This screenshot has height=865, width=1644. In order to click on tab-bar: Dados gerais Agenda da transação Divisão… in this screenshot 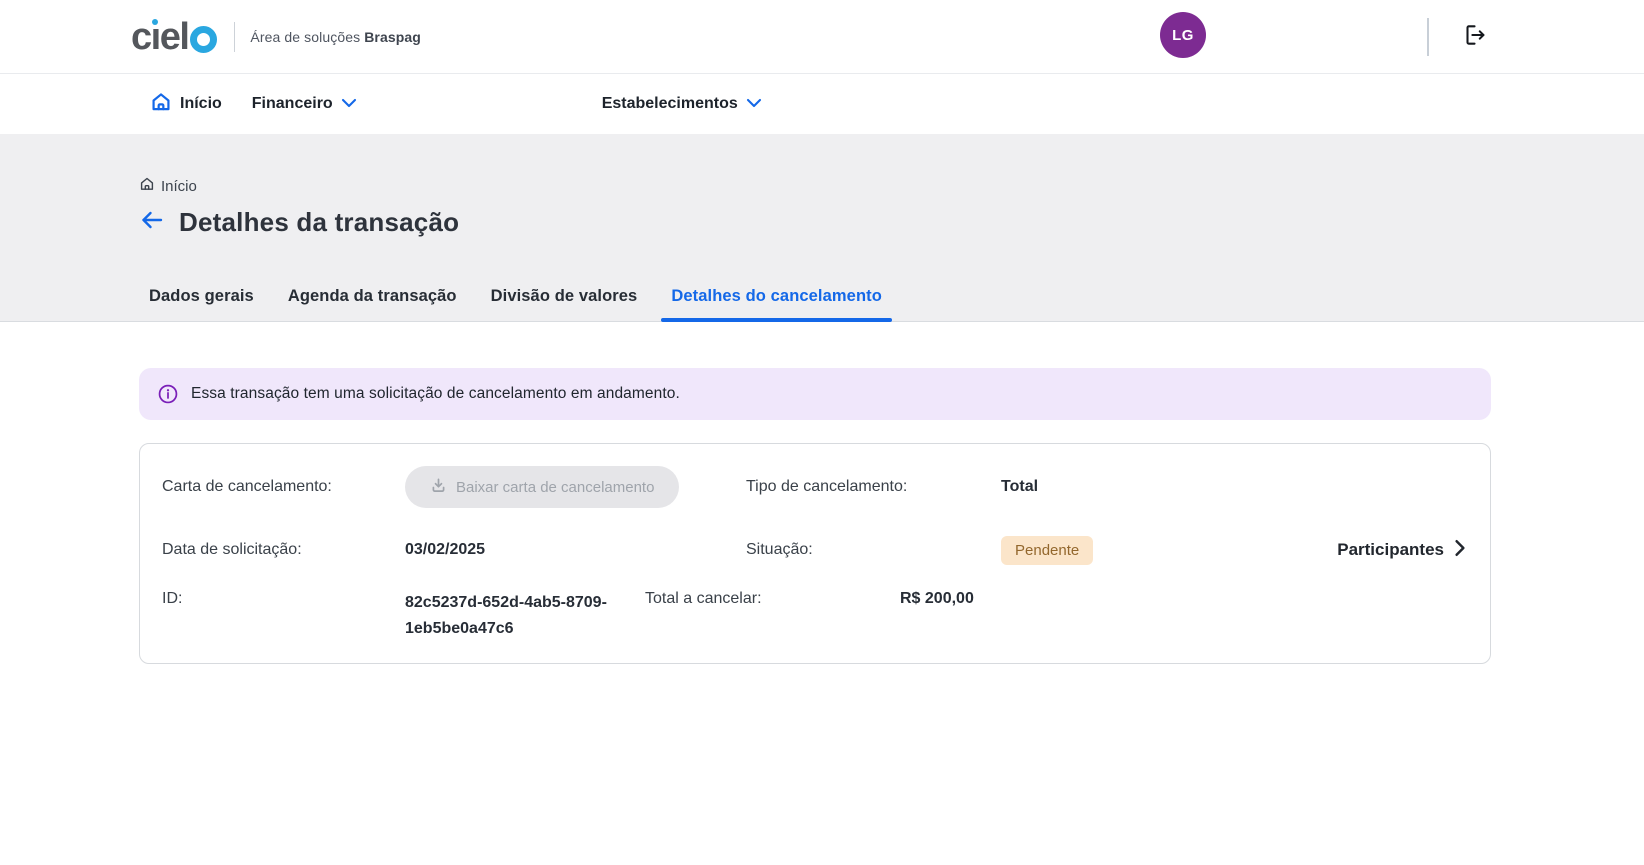, I will do `click(522, 304)`.